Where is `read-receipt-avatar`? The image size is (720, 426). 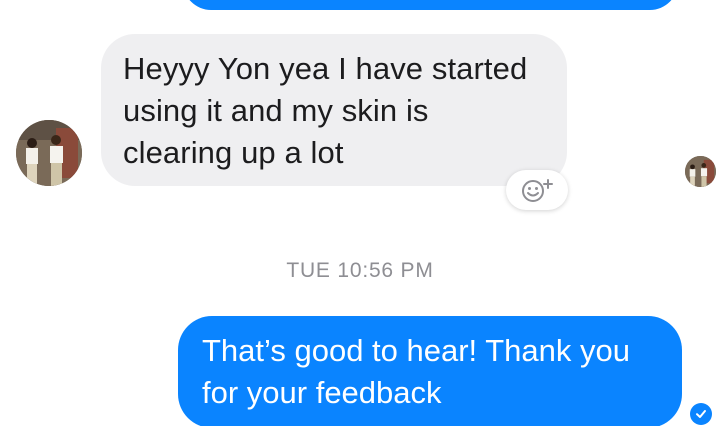
read-receipt-avatar is located at coordinates (700, 171).